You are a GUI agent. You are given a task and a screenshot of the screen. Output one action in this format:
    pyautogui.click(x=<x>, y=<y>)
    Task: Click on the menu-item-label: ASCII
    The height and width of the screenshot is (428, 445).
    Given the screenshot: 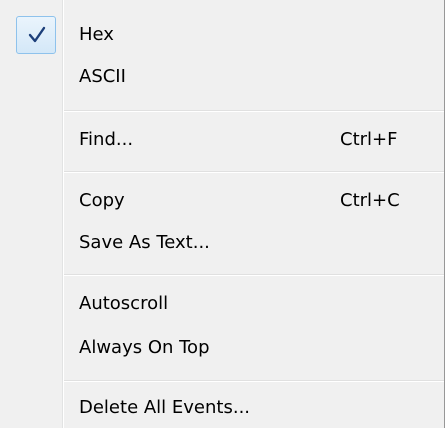 What is the action you would take?
    pyautogui.click(x=102, y=76)
    